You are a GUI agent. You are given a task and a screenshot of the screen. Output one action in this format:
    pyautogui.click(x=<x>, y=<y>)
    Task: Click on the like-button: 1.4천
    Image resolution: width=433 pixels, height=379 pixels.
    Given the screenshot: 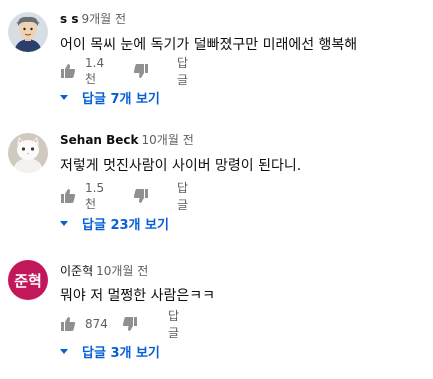 What is the action you would take?
    pyautogui.click(x=82, y=71)
    